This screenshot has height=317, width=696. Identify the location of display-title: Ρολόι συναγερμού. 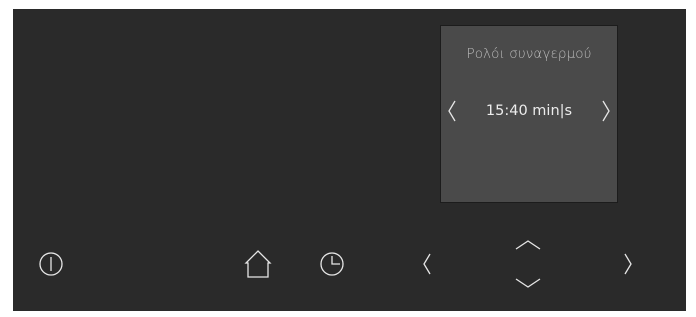
(529, 54).